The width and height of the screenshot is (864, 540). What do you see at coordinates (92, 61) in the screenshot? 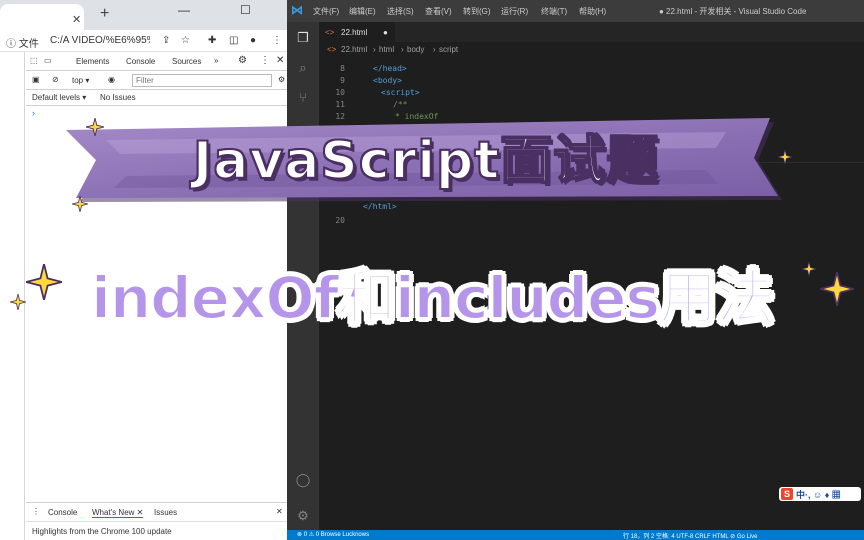
I see `tab-elements: Elements` at bounding box center [92, 61].